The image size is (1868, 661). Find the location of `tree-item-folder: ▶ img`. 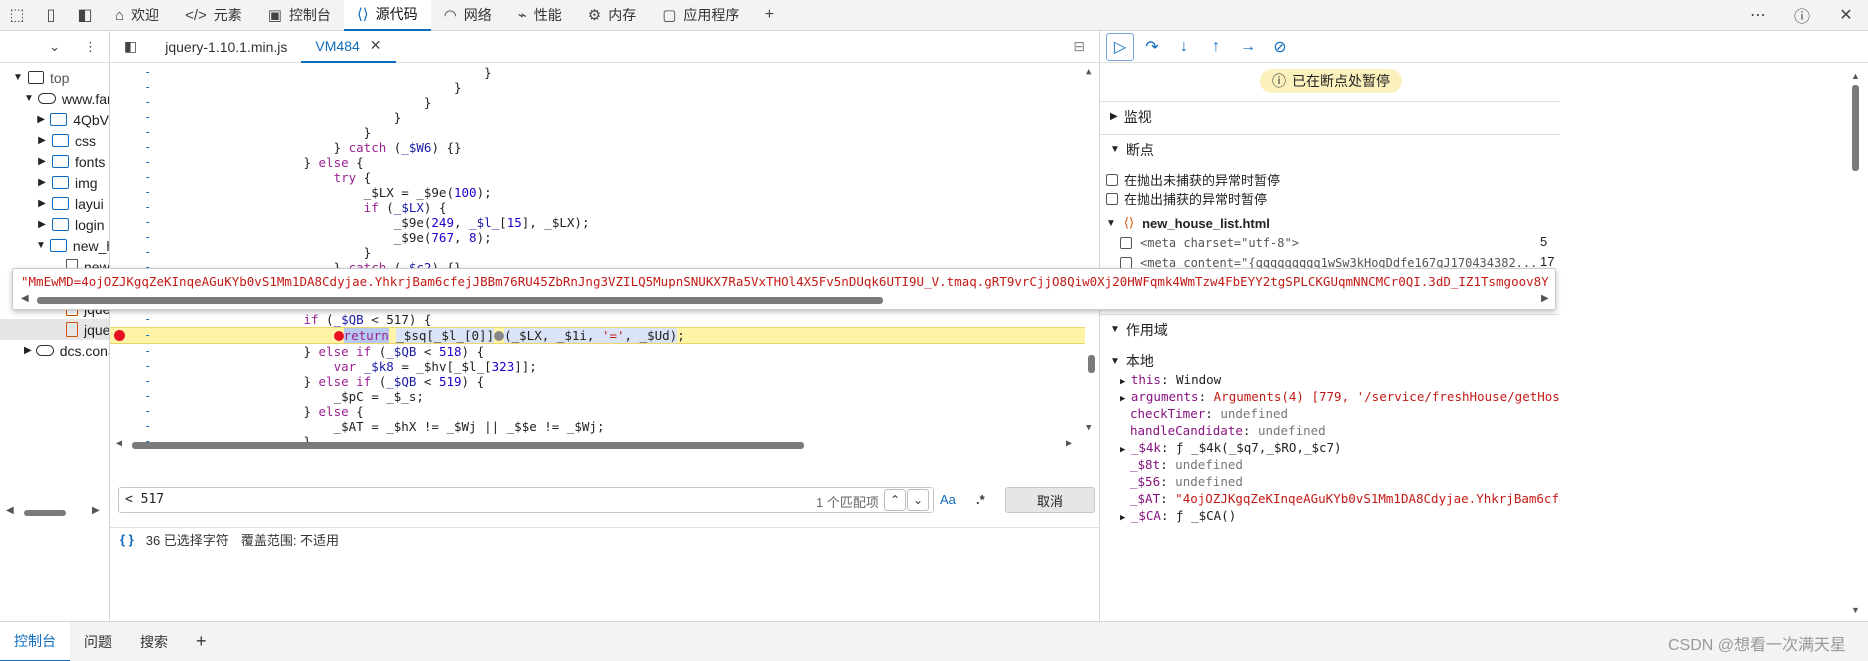

tree-item-folder: ▶ img is located at coordinates (54, 182).